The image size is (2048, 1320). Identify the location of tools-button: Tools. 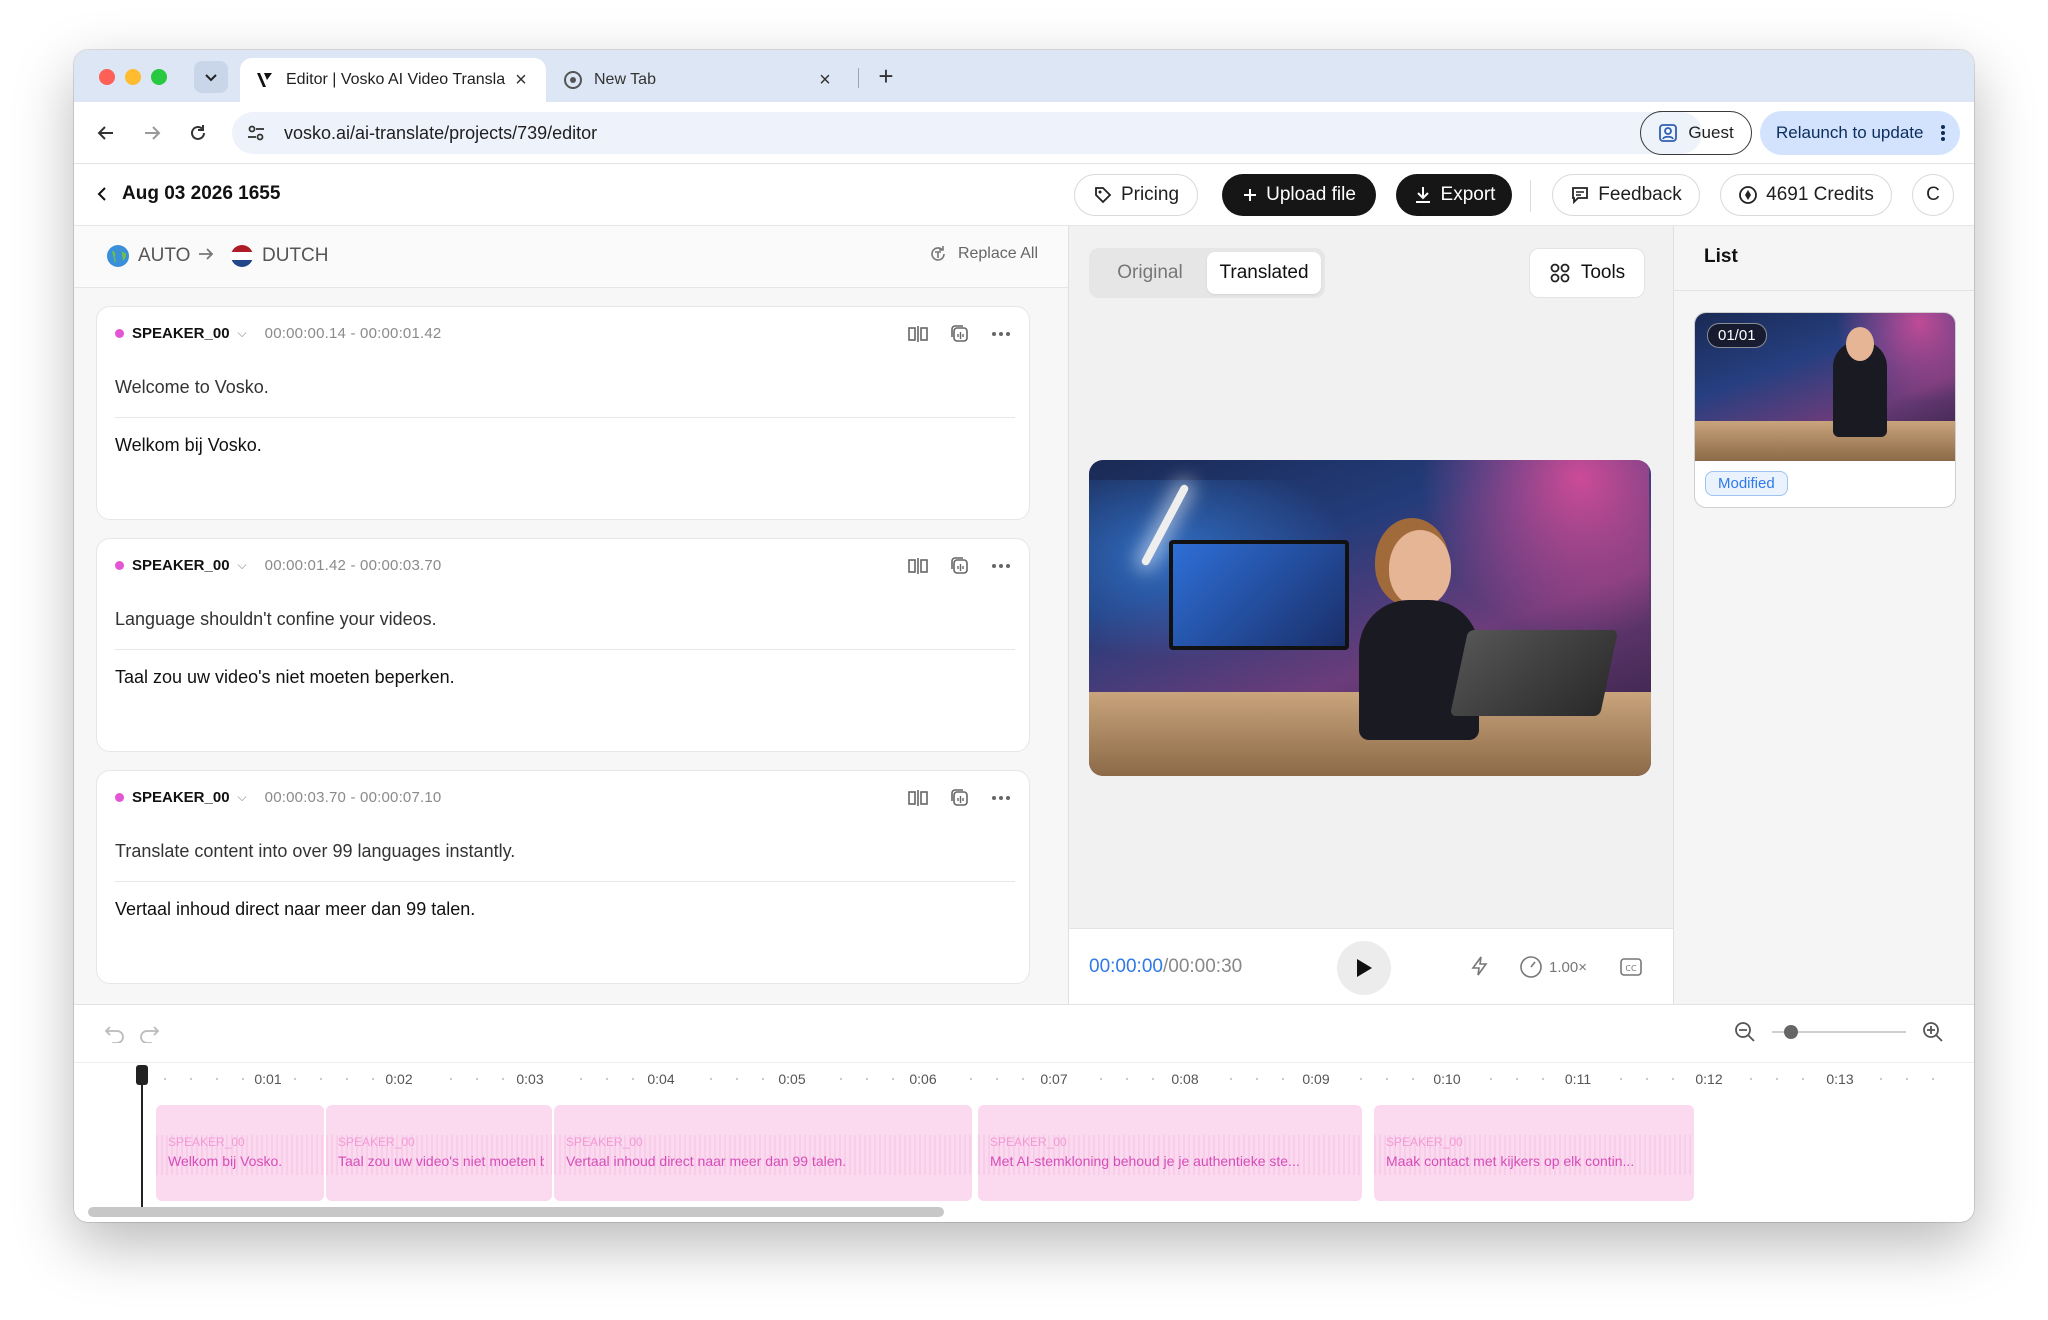
(1587, 273).